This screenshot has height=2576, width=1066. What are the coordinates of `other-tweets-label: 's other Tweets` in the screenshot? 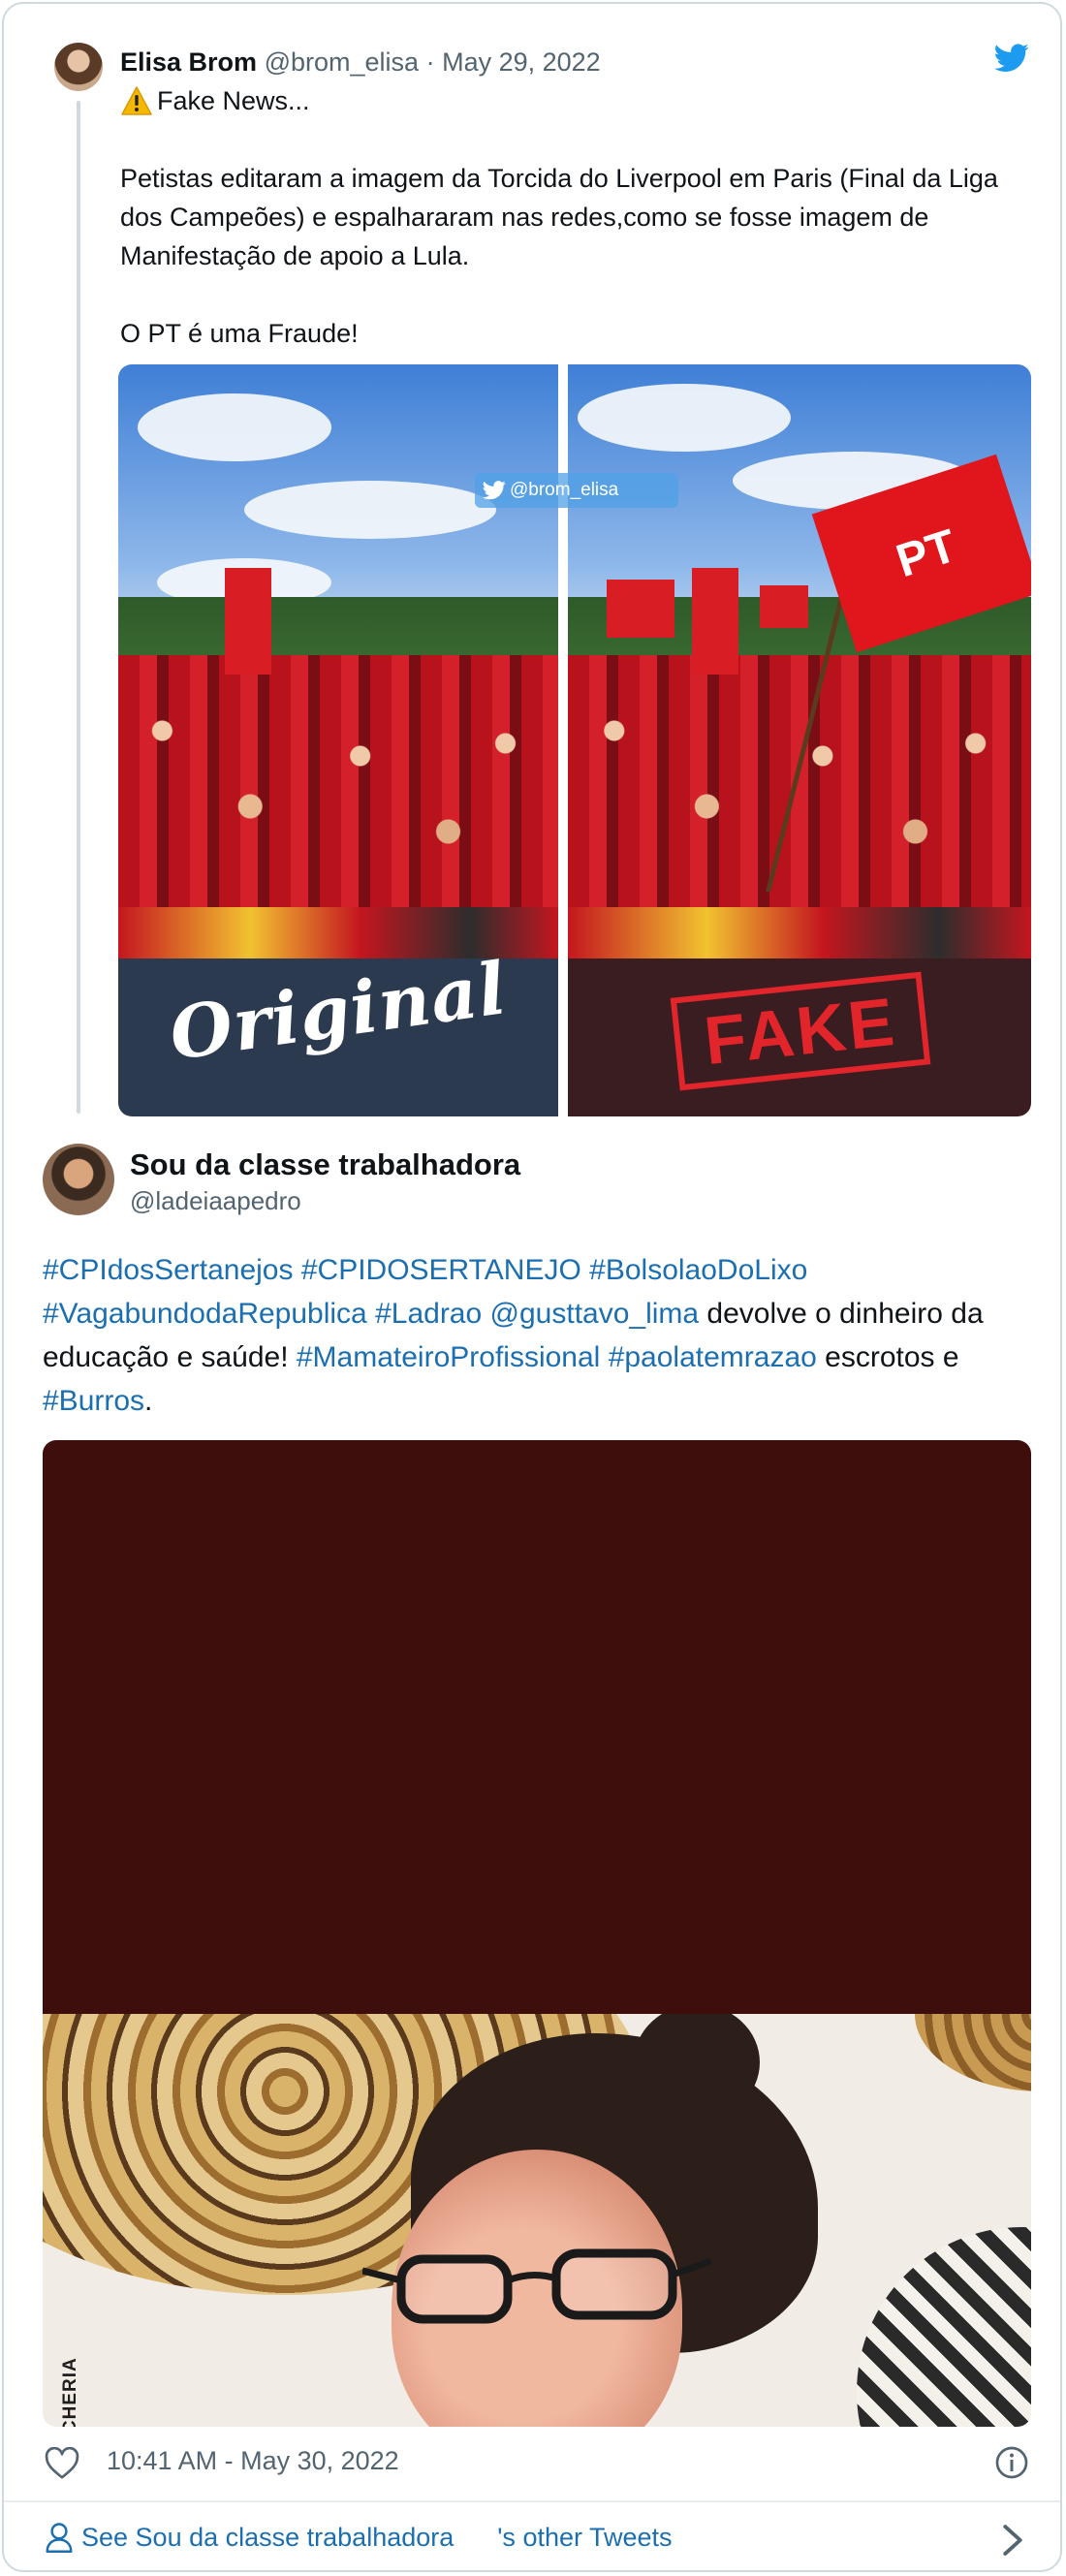 It's located at (584, 2538).